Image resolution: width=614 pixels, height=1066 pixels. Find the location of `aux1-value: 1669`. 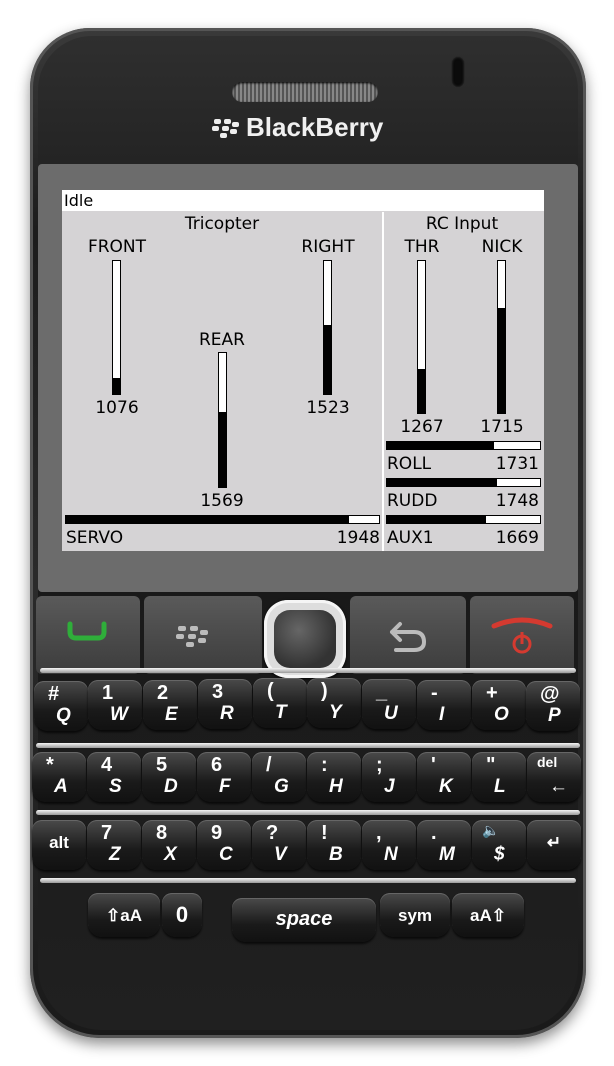

aux1-value: 1669 is located at coordinates (517, 538).